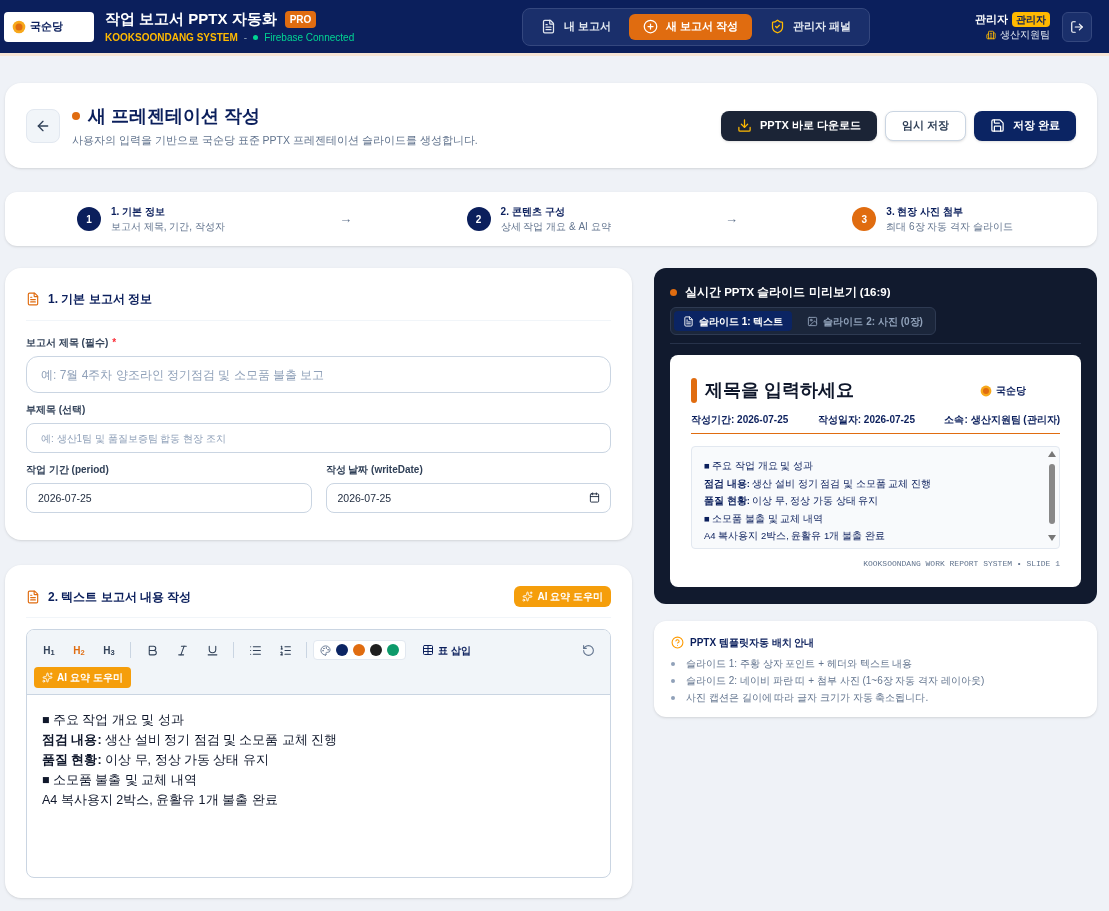 The image size is (1109, 911). What do you see at coordinates (446, 650) in the screenshot?
I see `insert-table-button: 표 삽입` at bounding box center [446, 650].